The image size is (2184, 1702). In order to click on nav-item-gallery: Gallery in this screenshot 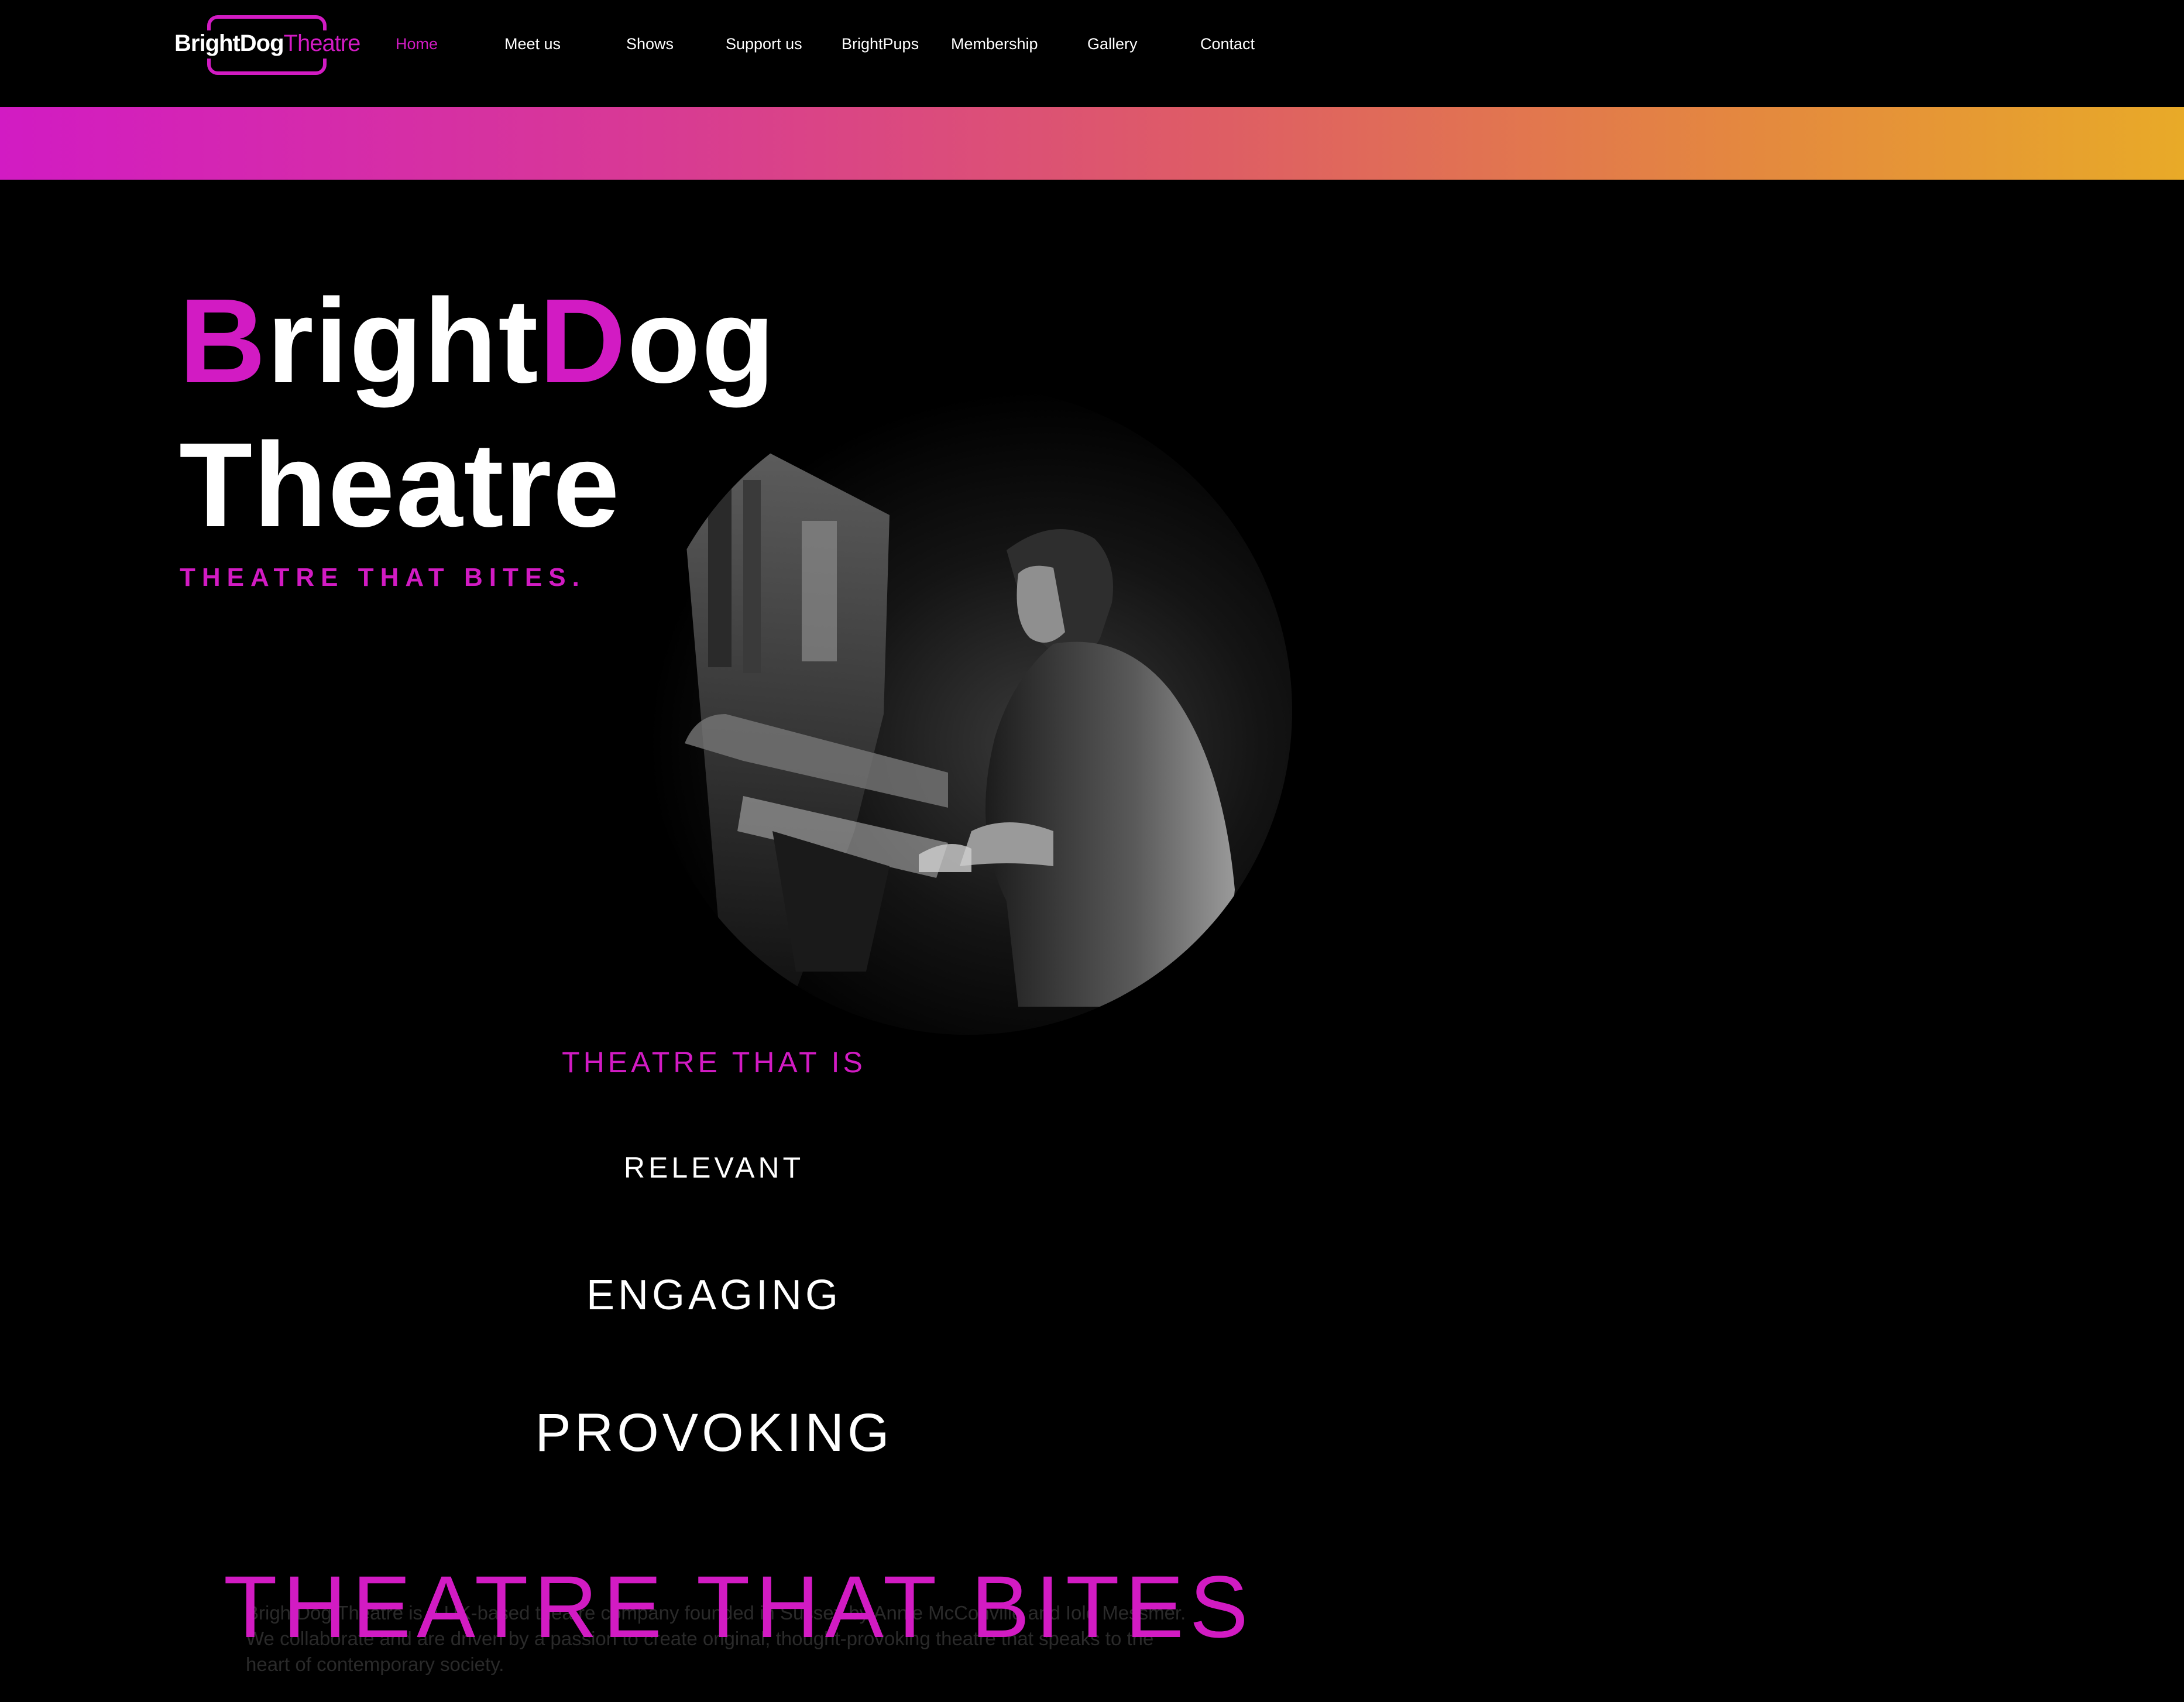, I will do `click(1112, 44)`.